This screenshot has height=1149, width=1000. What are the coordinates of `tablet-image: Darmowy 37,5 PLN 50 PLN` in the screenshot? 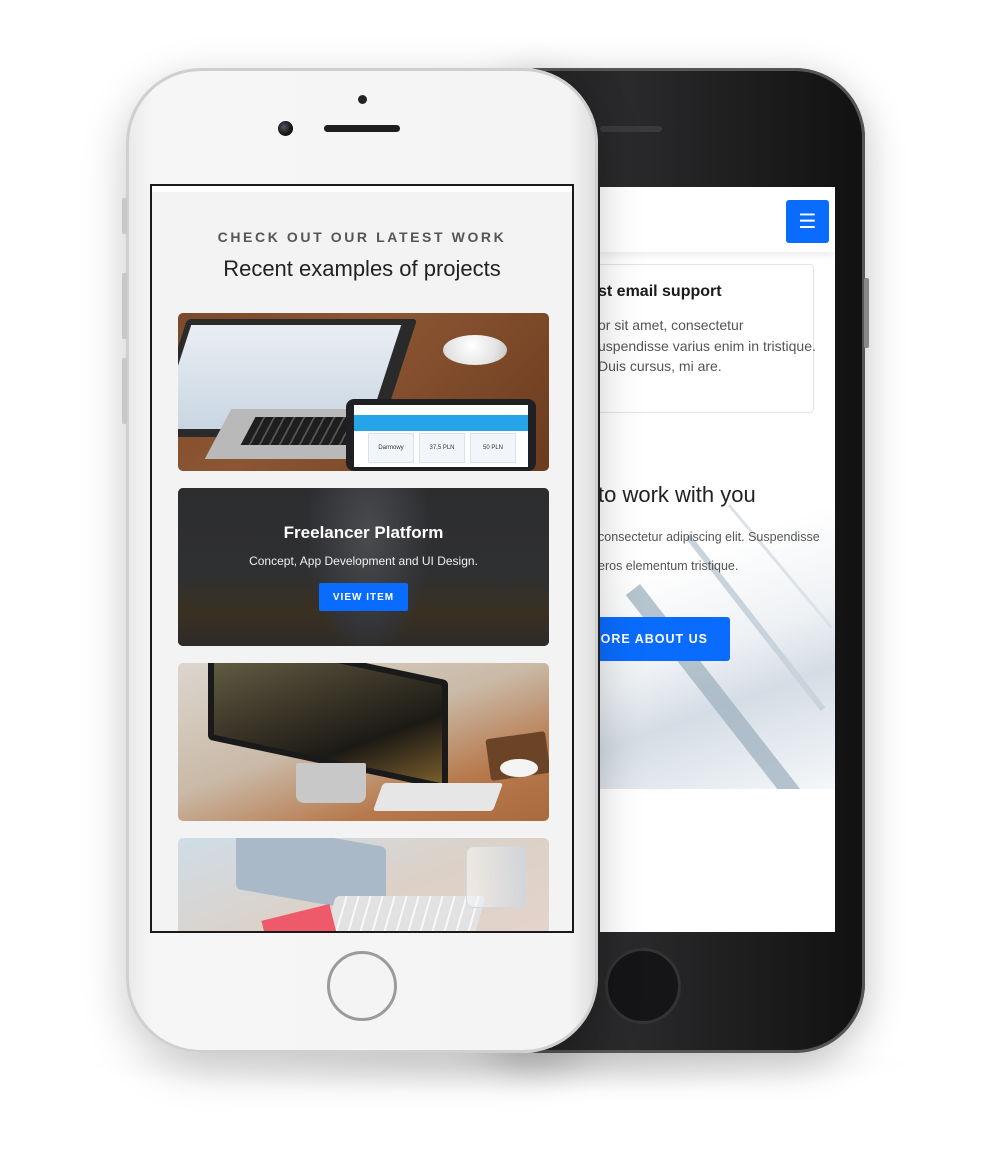 It's located at (441, 435).